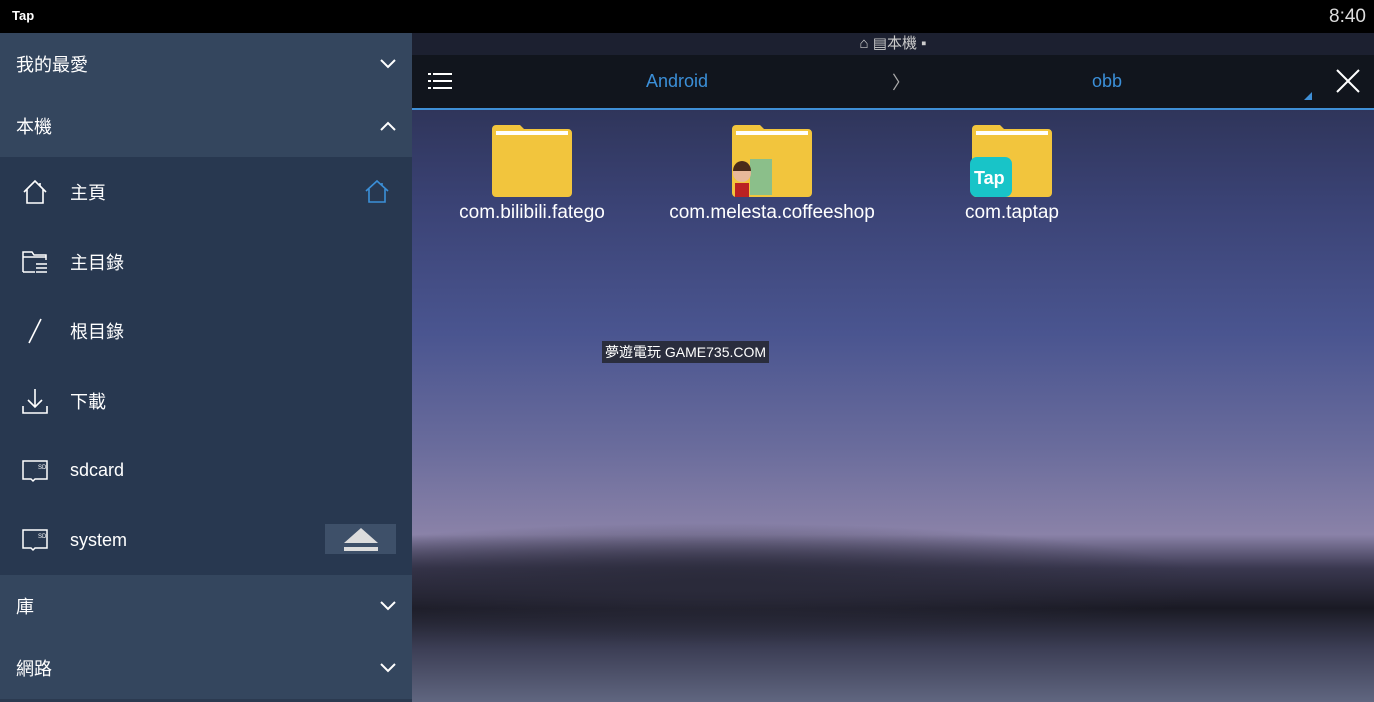 This screenshot has height=702, width=1374. I want to click on section-network: 網路, so click(206, 668).